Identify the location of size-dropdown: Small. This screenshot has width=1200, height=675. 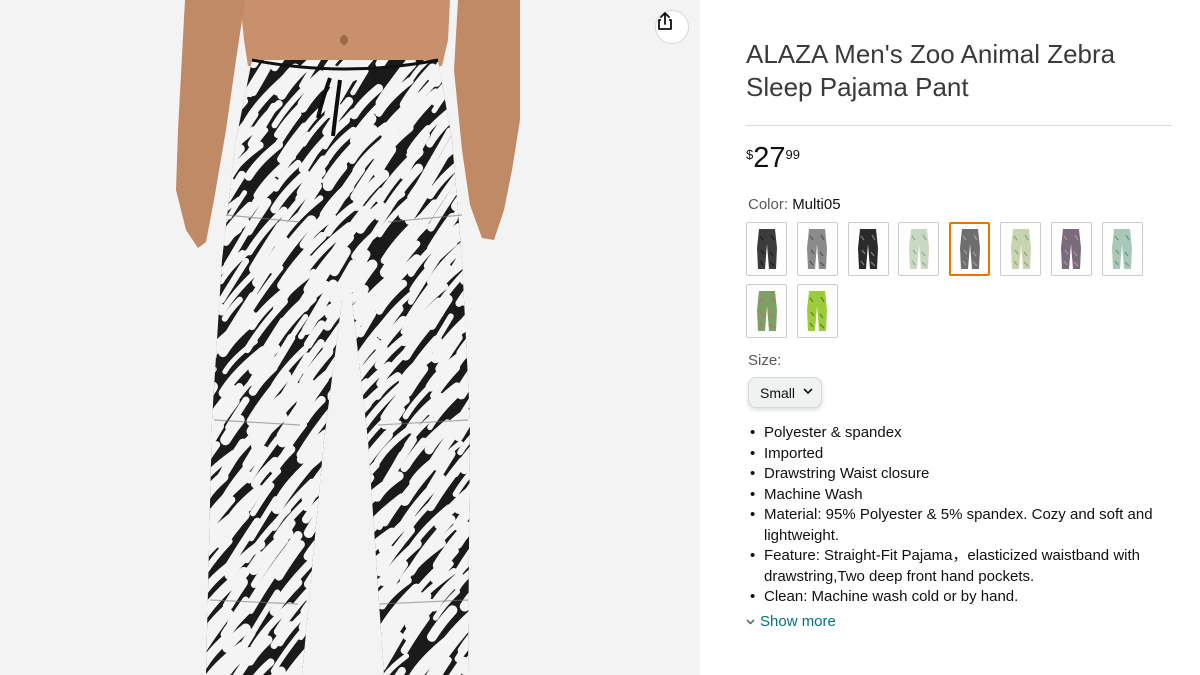
(785, 392).